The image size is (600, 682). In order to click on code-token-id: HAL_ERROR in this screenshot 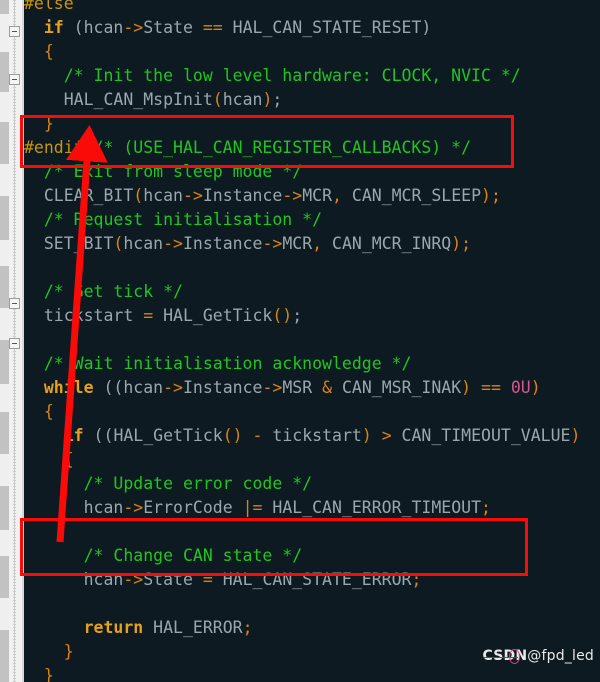, I will do `click(193, 627)`.